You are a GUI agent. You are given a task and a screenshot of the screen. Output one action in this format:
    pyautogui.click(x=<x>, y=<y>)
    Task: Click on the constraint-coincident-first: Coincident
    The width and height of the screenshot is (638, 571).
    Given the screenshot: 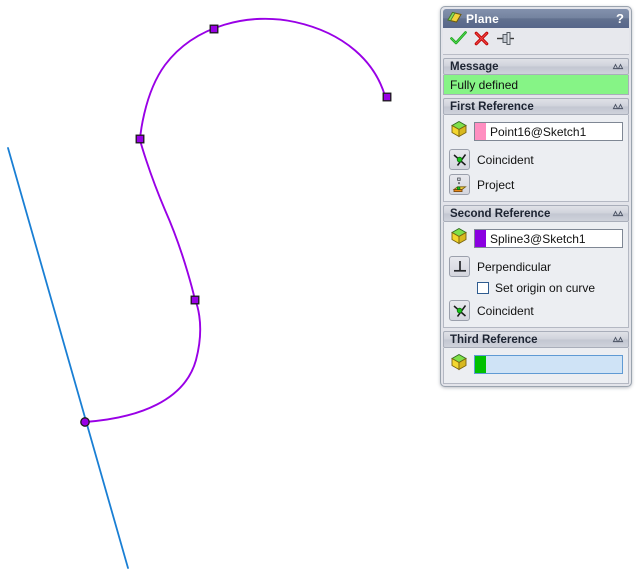 What is the action you would take?
    pyautogui.click(x=536, y=159)
    